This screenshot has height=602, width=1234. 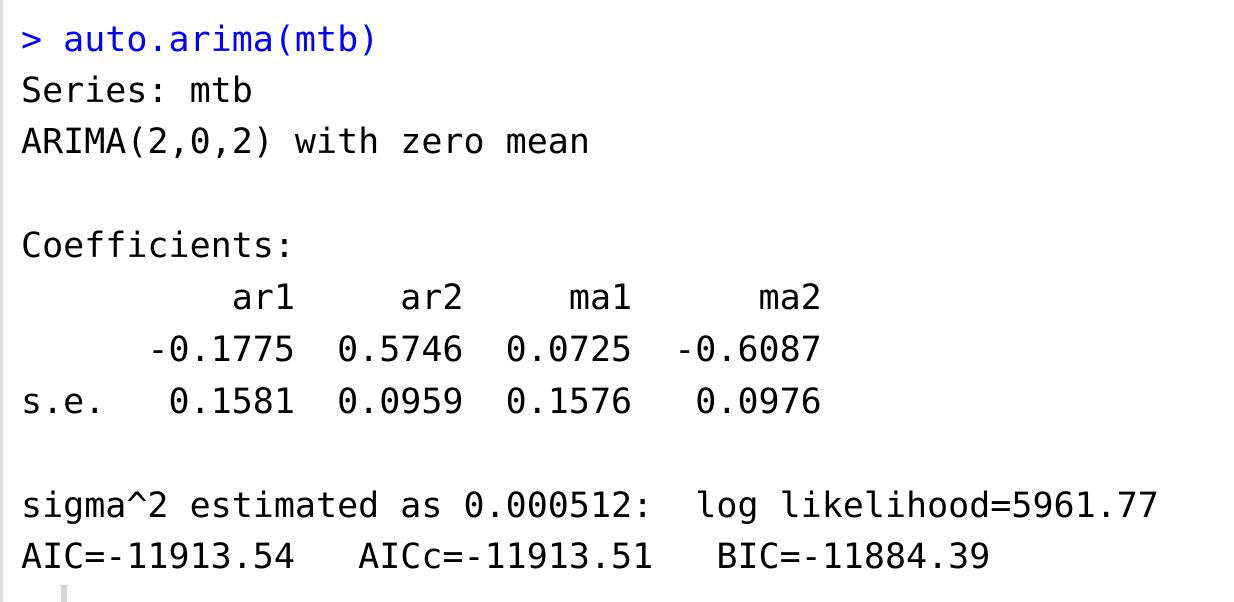 I want to click on series-line: Series: mtb, so click(x=137, y=91).